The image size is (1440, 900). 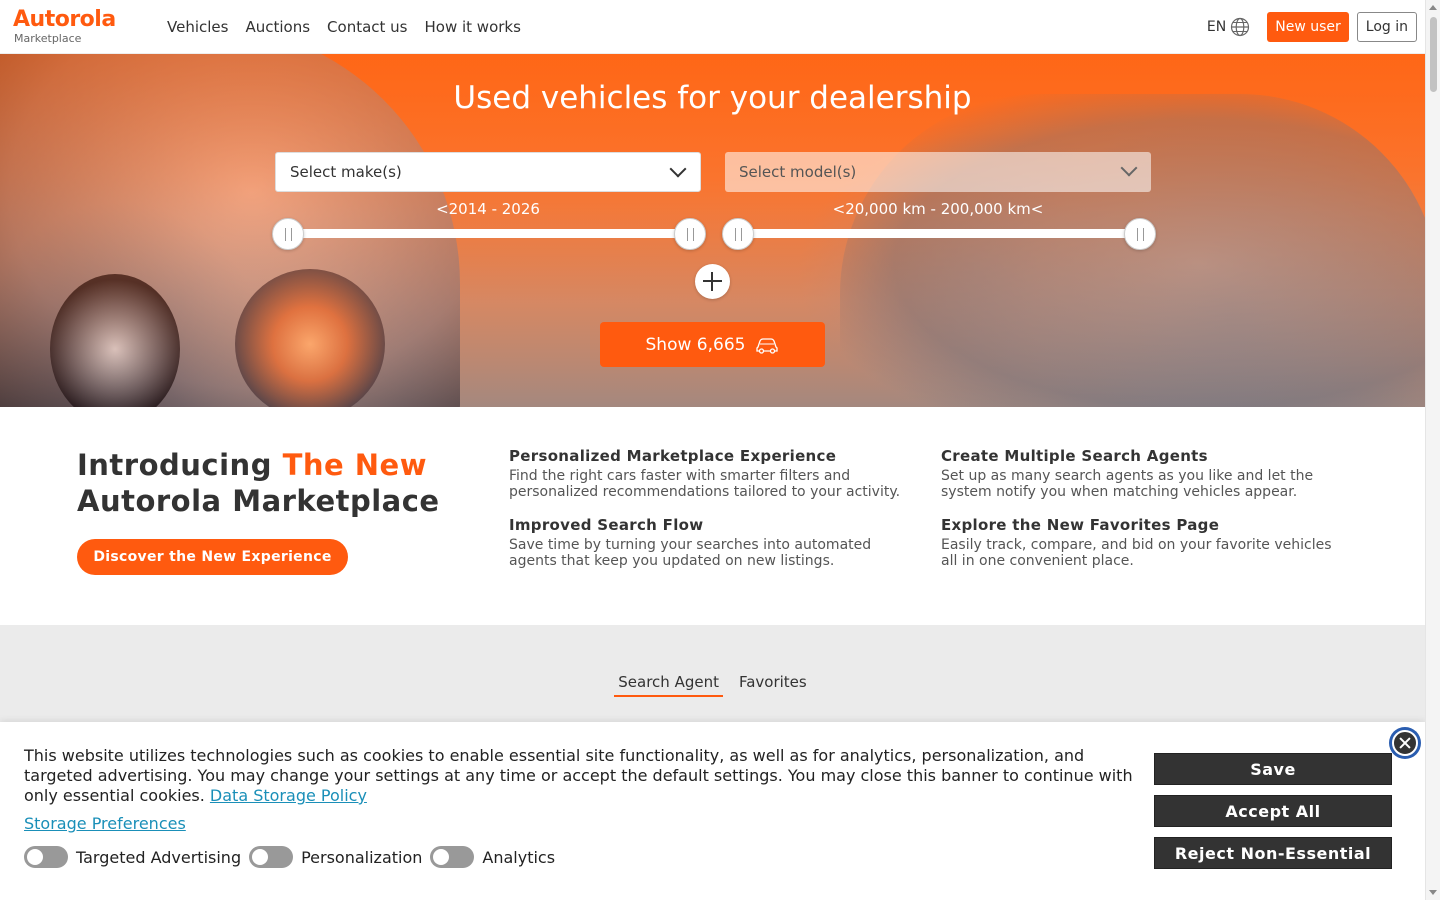 I want to click on close-icon, so click(x=1405, y=743).